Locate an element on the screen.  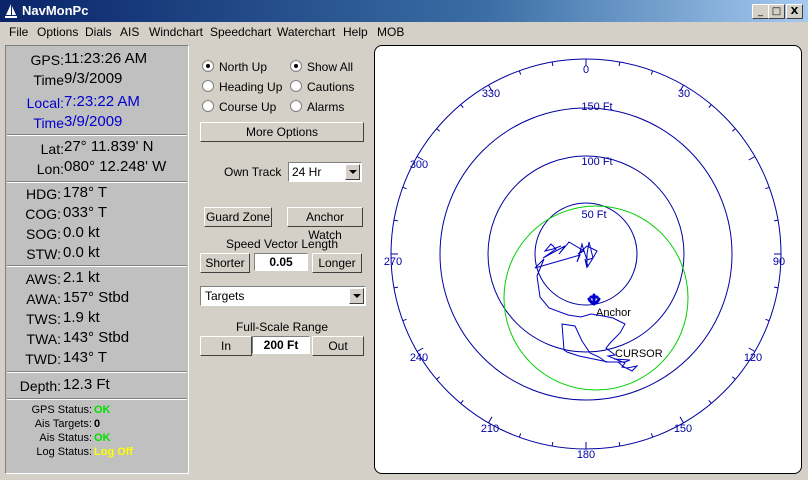
targets-select: Targets is located at coordinates (283, 296).